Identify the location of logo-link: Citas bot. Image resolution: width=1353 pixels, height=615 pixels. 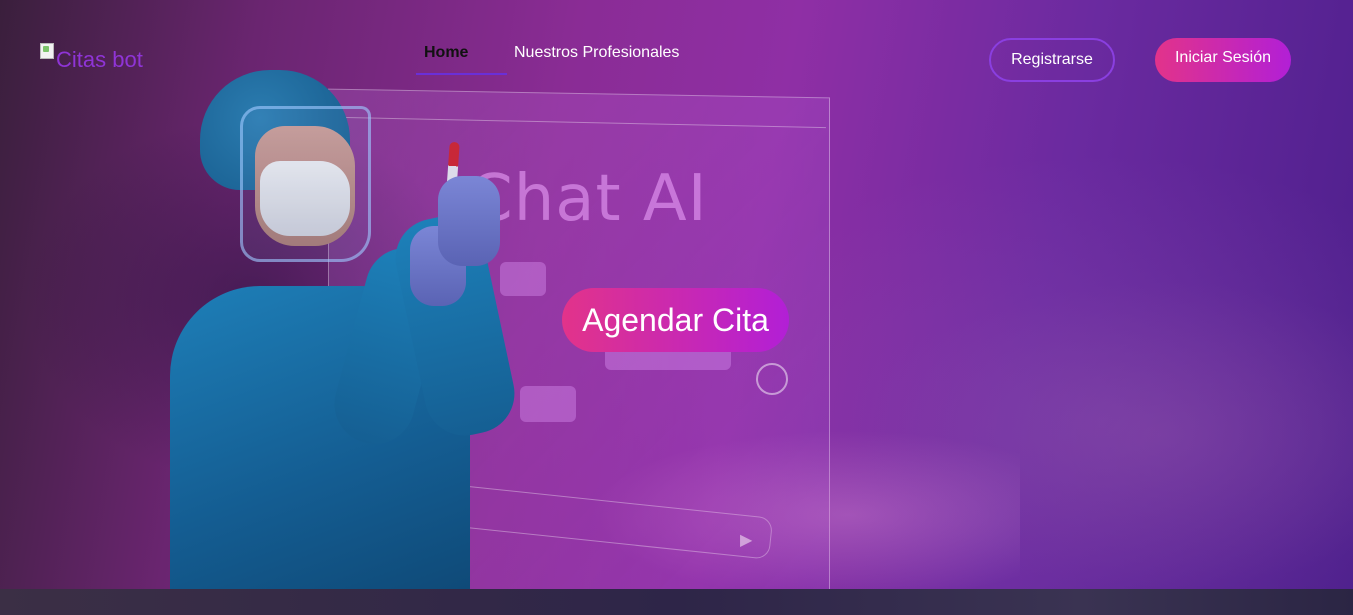
(91, 58).